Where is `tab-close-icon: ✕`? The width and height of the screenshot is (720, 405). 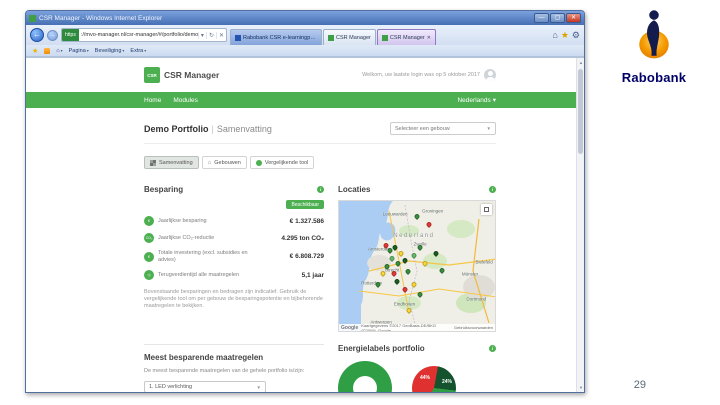 tab-close-icon: ✕ is located at coordinates (429, 38).